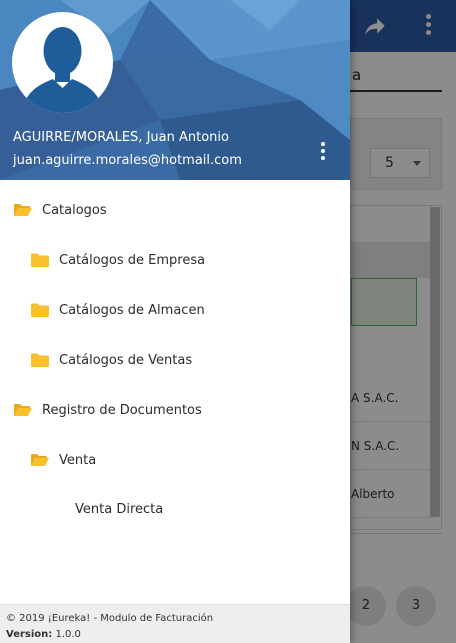 The height and width of the screenshot is (643, 456). Describe the element at coordinates (78, 460) in the screenshot. I see `menu-item-label: Venta` at that location.